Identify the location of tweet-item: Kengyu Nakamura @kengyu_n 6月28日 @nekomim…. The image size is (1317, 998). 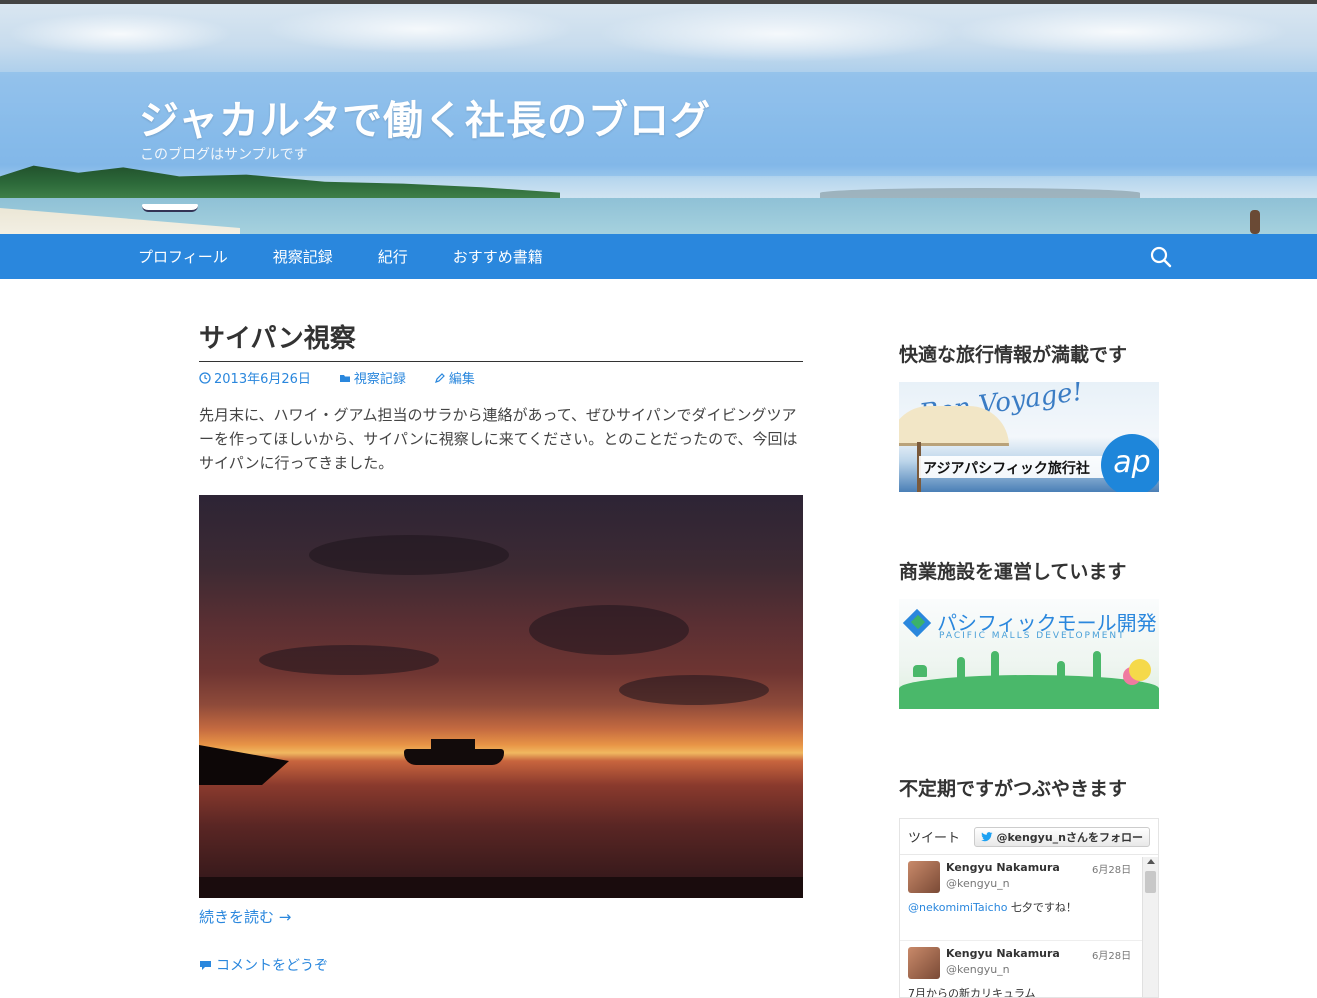
(1029, 898).